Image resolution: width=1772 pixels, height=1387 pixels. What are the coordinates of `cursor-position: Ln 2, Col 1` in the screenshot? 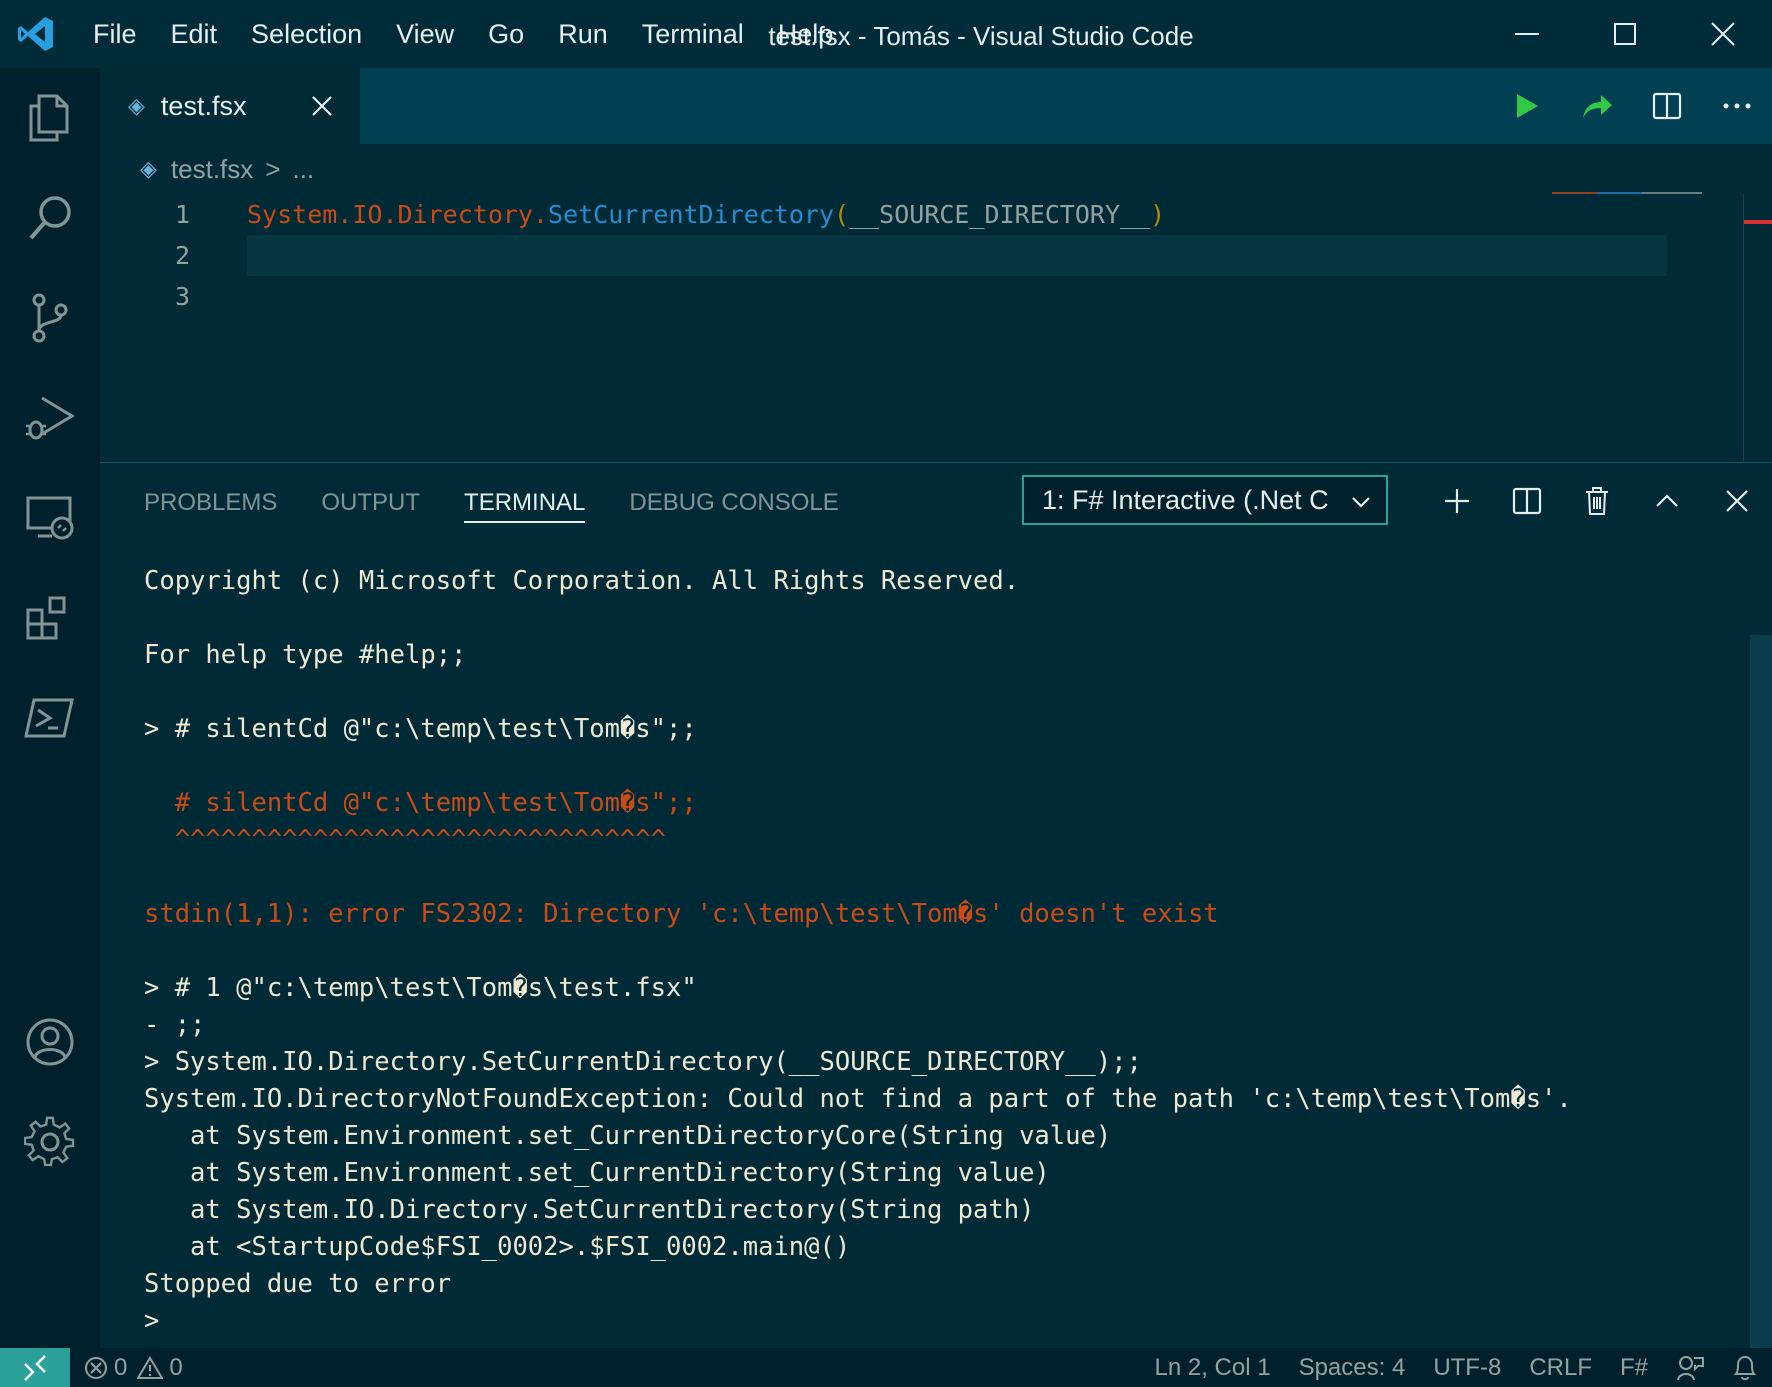 It's located at (1213, 1368).